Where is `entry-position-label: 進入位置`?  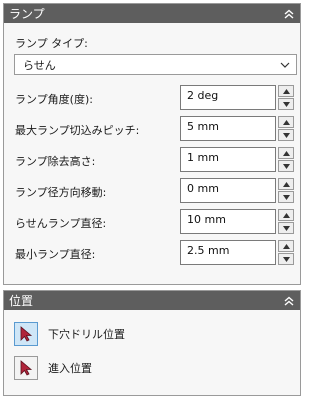 entry-position-label: 進入位置 is located at coordinates (70, 368).